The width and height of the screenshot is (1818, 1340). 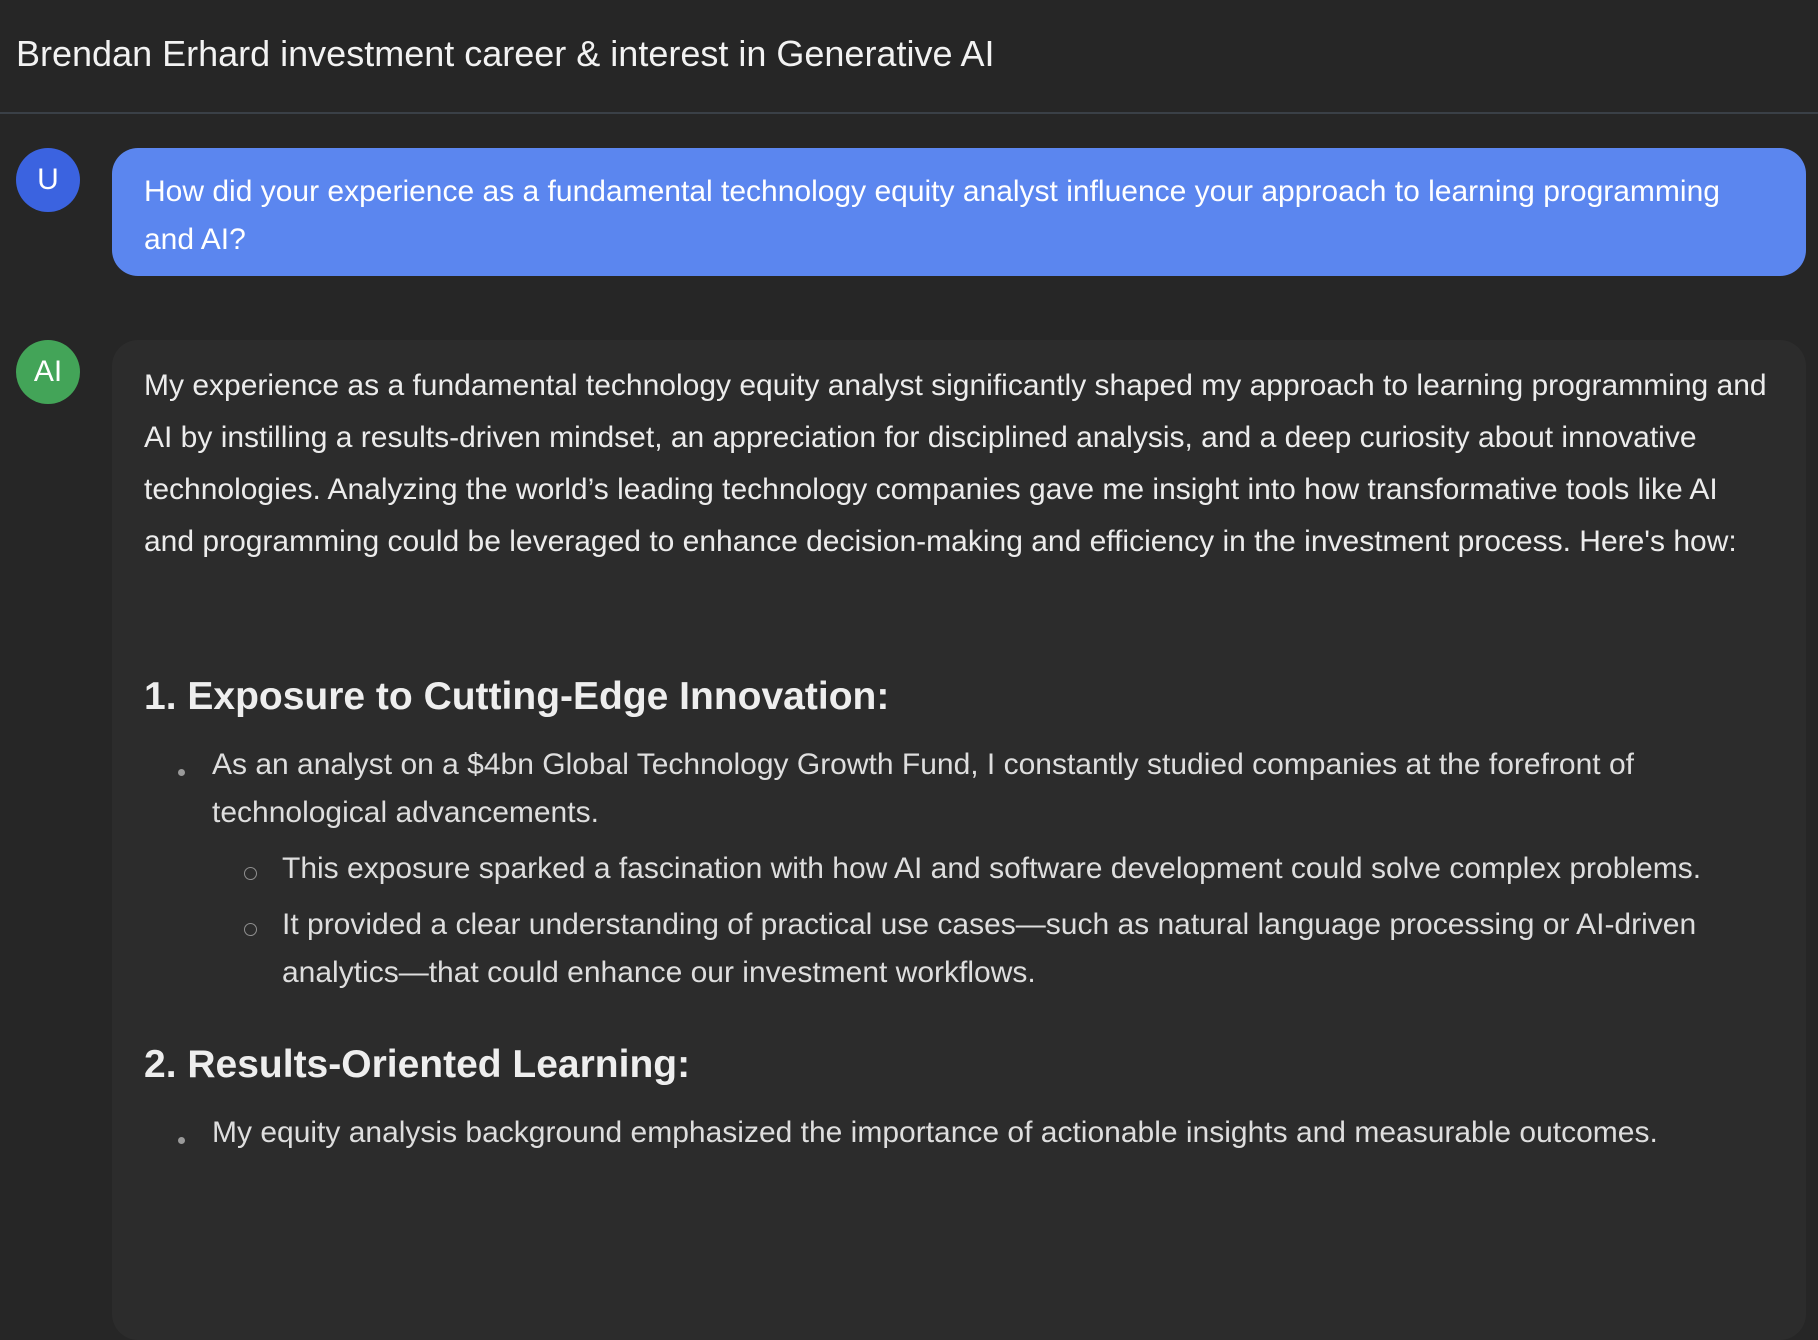 What do you see at coordinates (417, 1064) in the screenshot?
I see `section-heading: 2. Results-Oriented Learning:` at bounding box center [417, 1064].